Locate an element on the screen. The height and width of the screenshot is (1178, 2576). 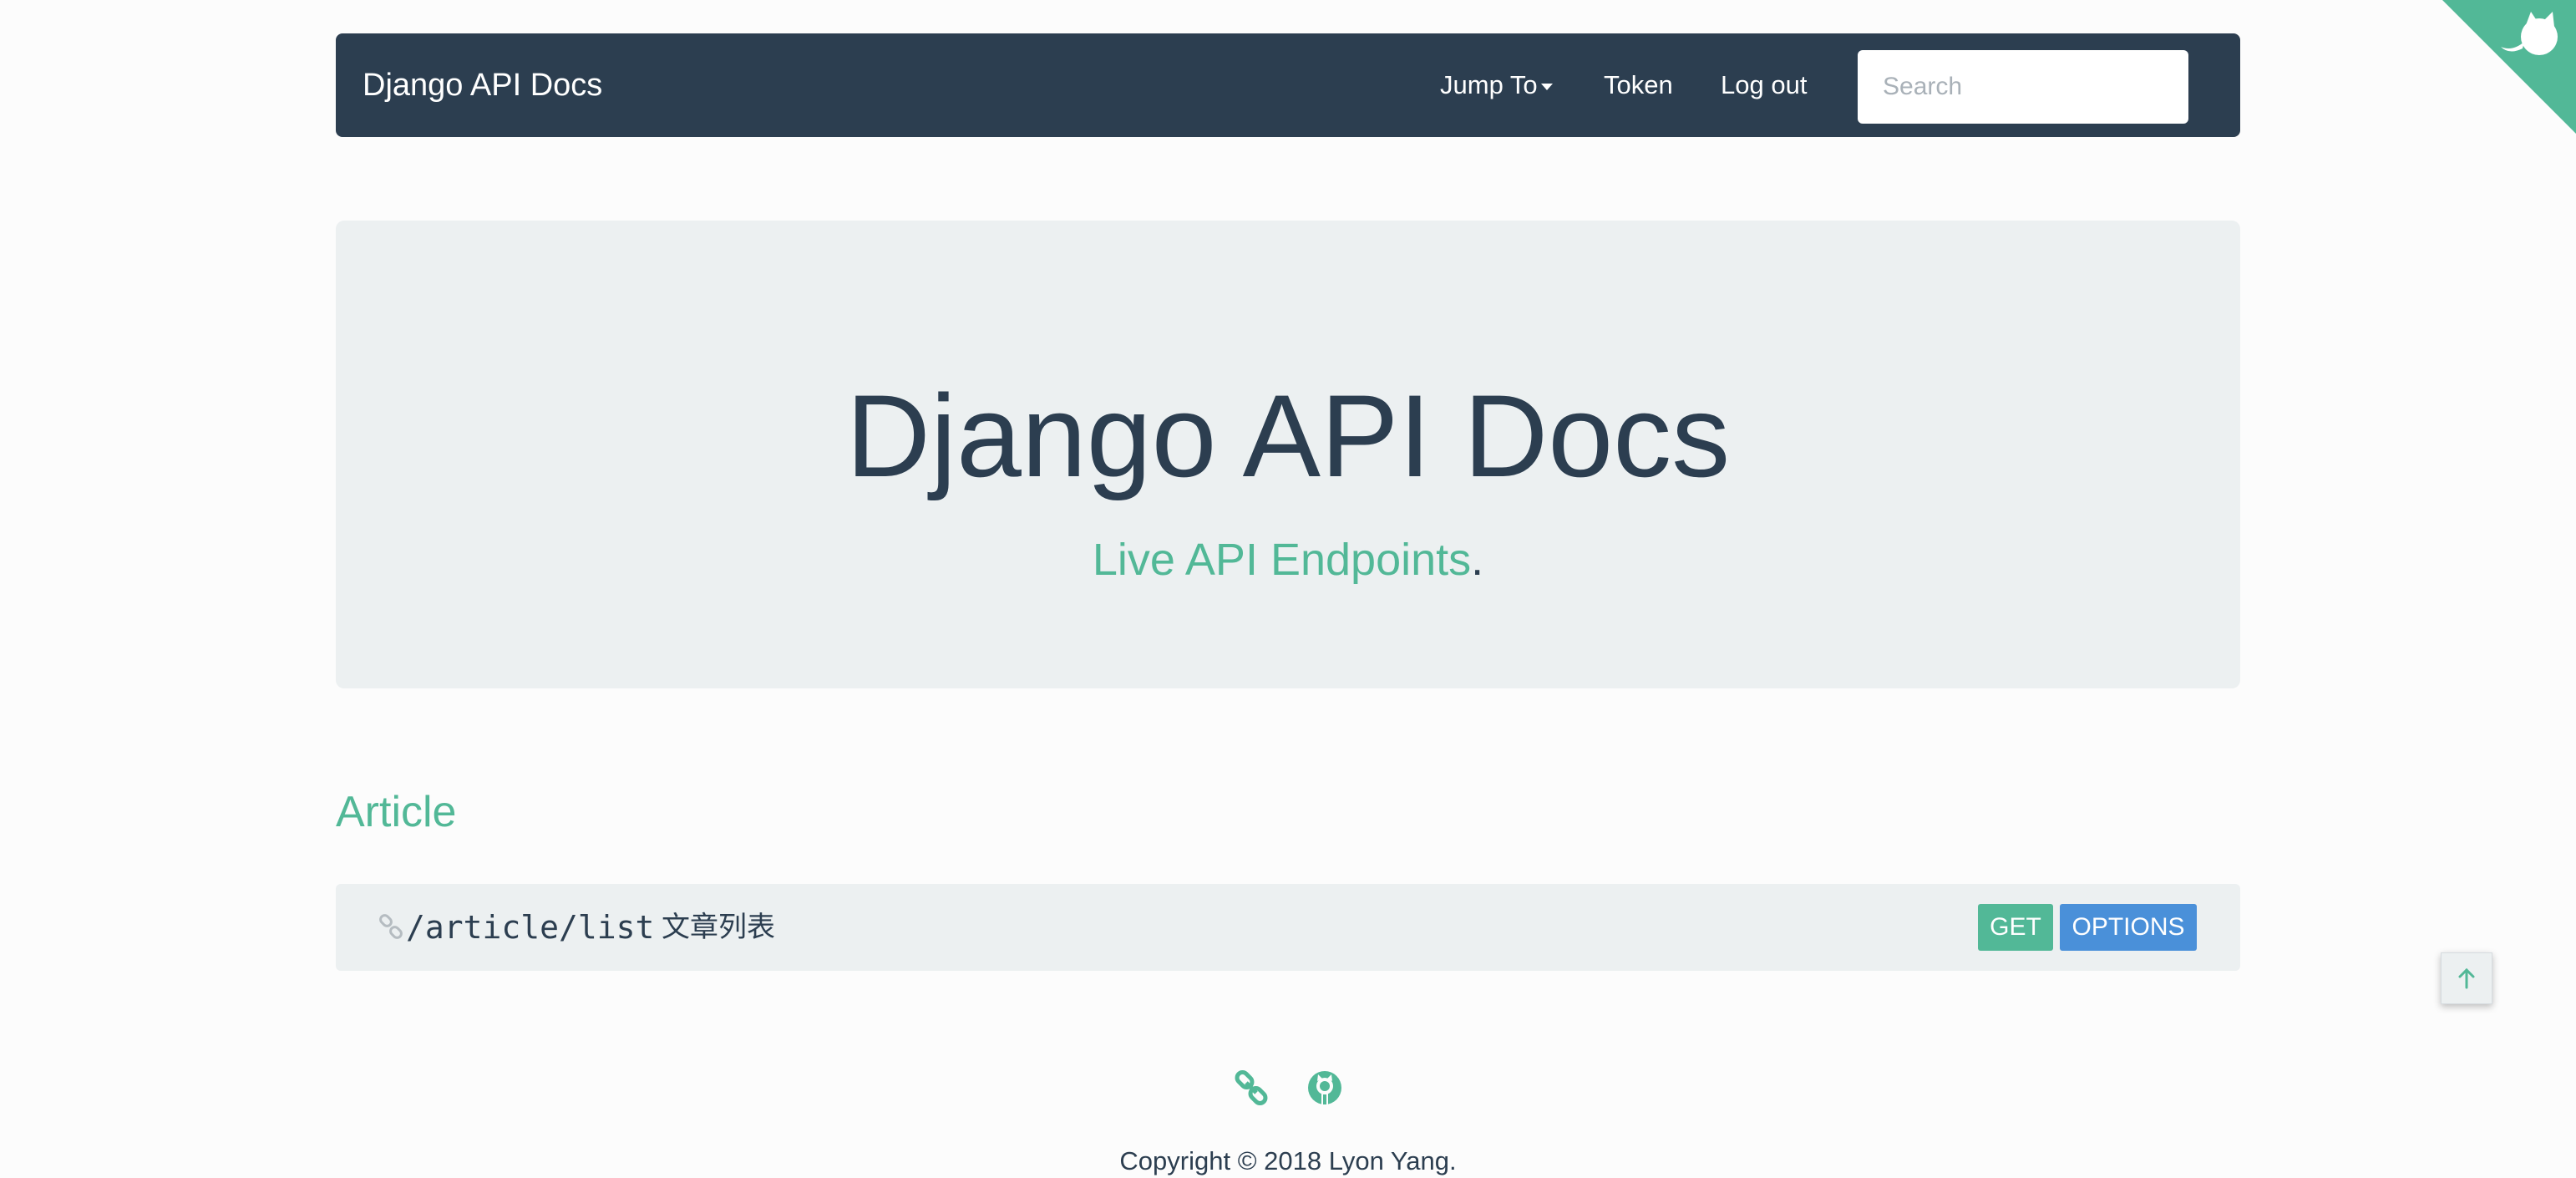
hero-subtitle-suffix: . is located at coordinates (1477, 560).